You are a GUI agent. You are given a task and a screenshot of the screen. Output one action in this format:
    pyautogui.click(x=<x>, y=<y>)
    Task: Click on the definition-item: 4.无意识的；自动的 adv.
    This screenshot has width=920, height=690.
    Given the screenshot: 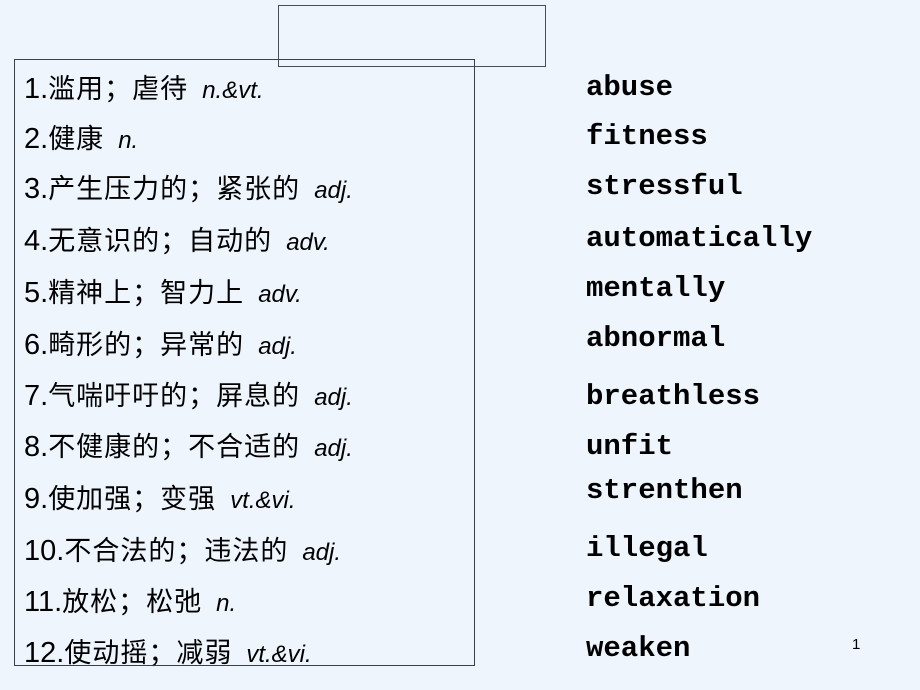 What is the action you would take?
    pyautogui.click(x=177, y=240)
    